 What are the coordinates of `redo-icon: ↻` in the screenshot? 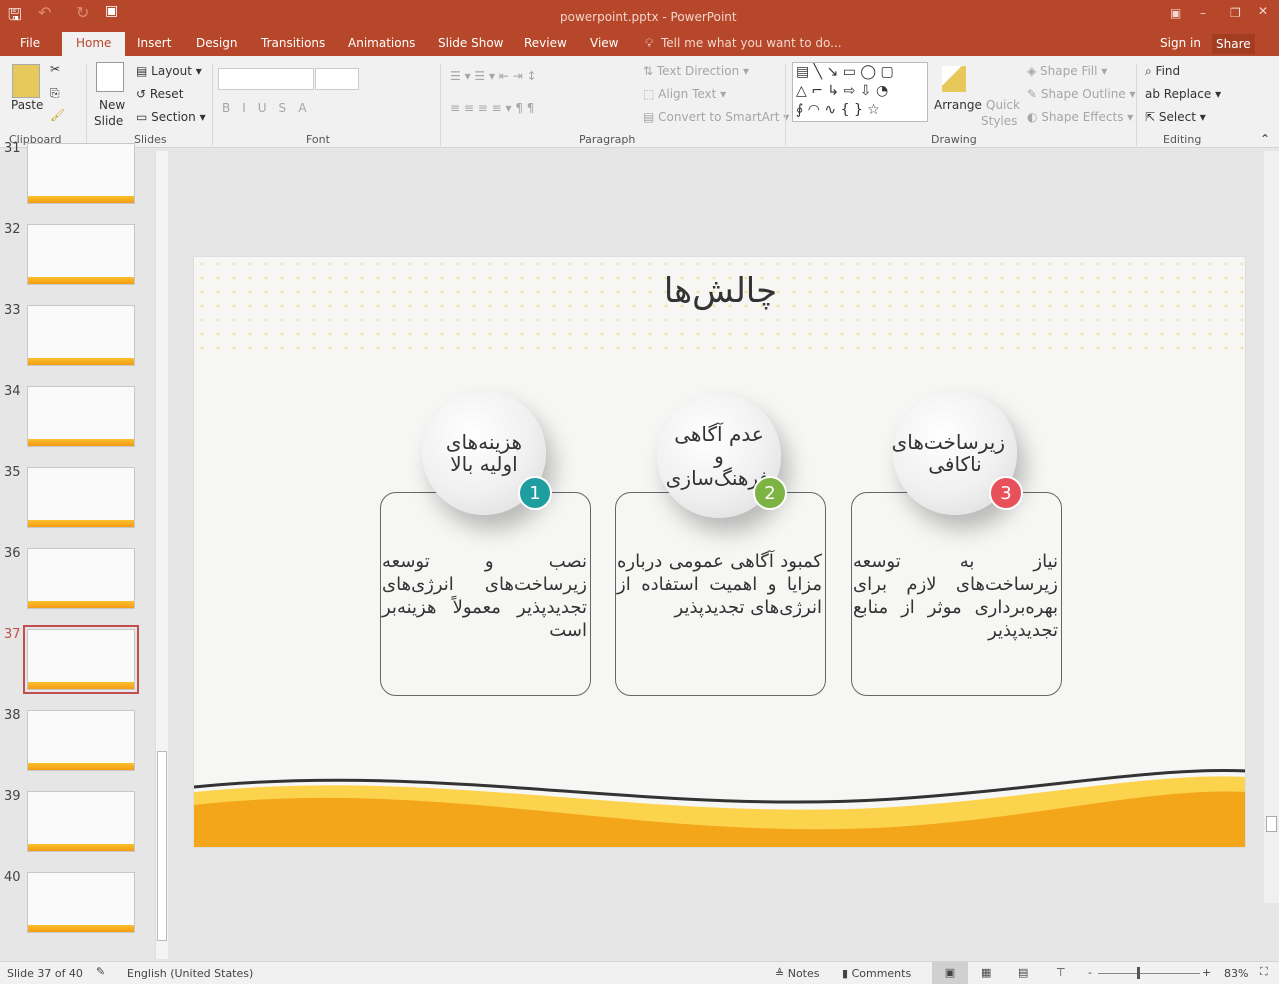 It's located at (82, 12).